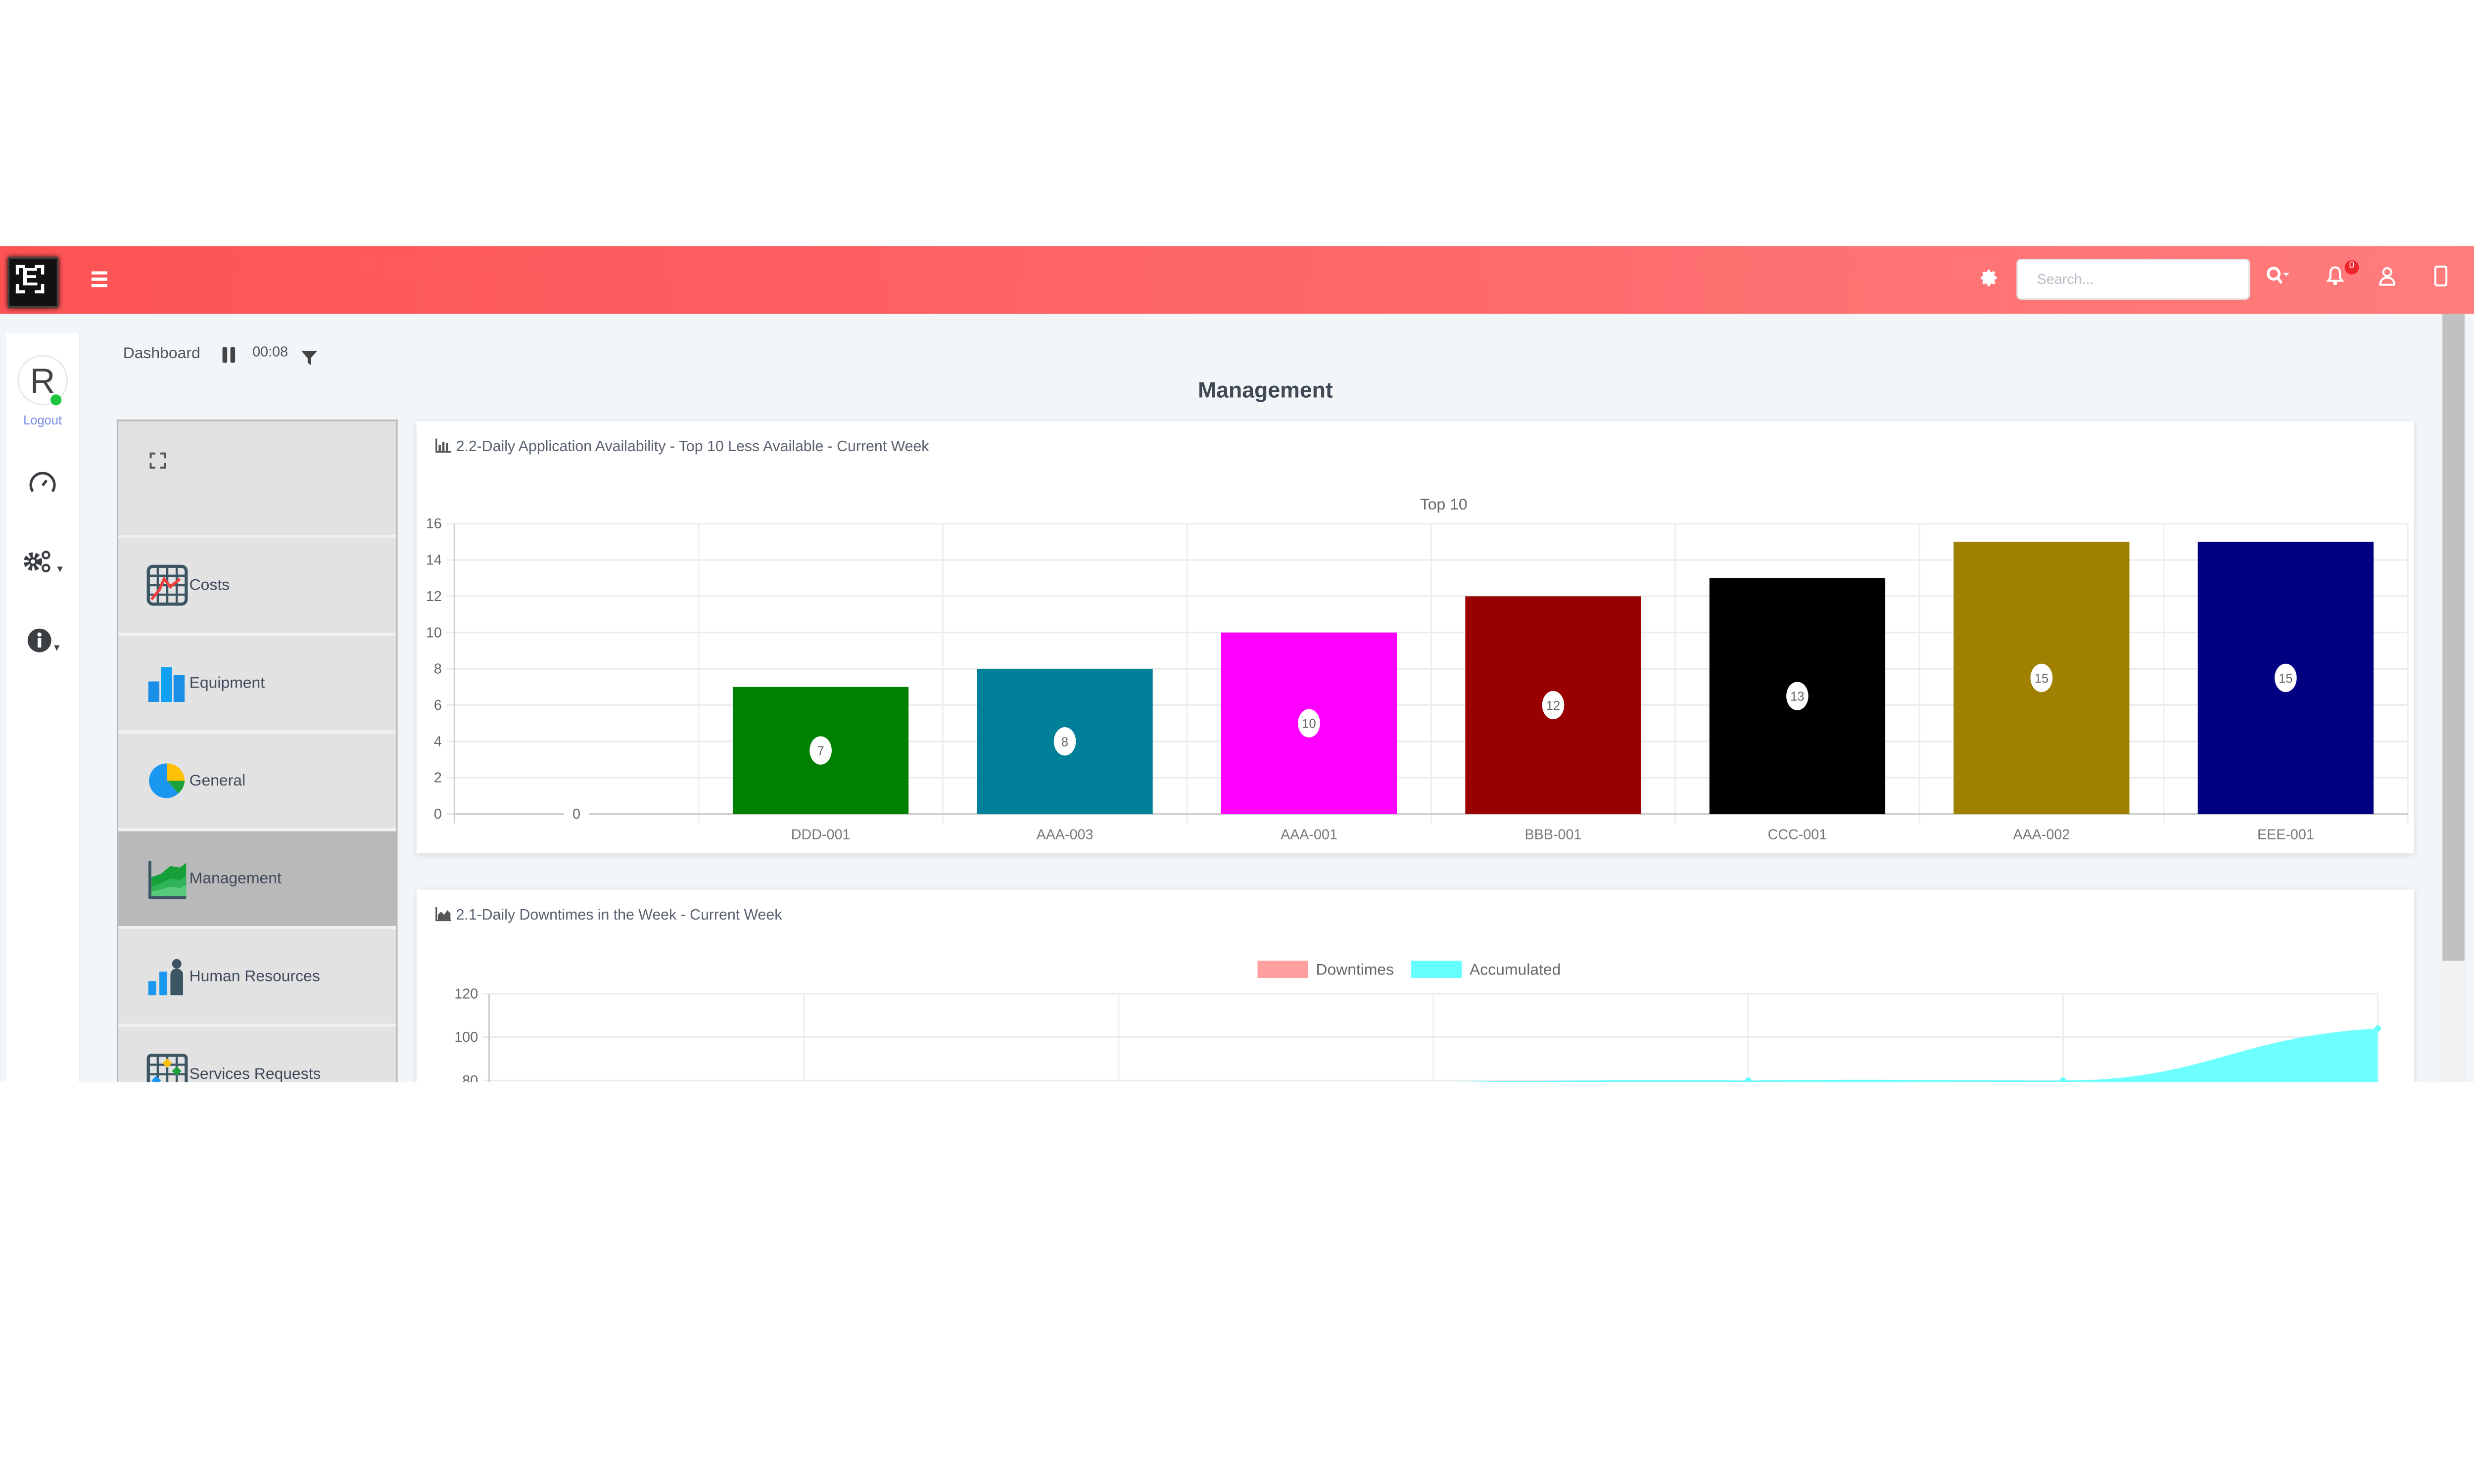  I want to click on y-tick-label: 100, so click(466, 1037).